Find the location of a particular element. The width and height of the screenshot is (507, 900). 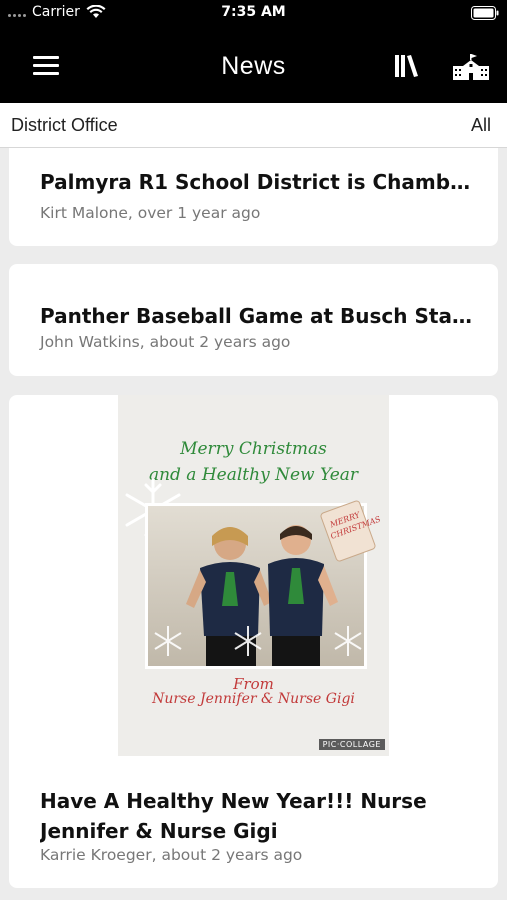

news-meta: Karrie Kroeger, about 2 years ago is located at coordinates (171, 855).